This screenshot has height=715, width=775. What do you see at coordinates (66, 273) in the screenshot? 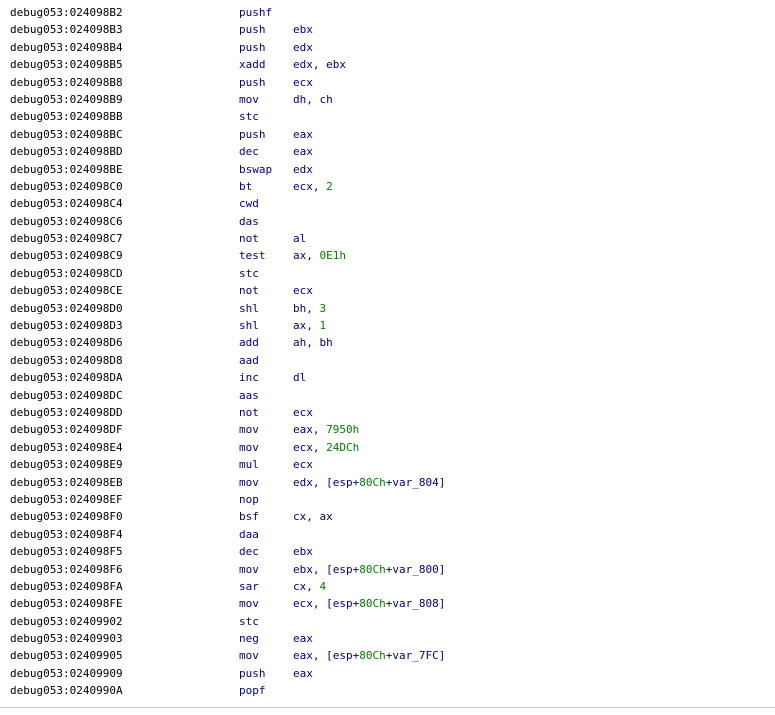
I see `code-line-address: debug053:024098CD` at bounding box center [66, 273].